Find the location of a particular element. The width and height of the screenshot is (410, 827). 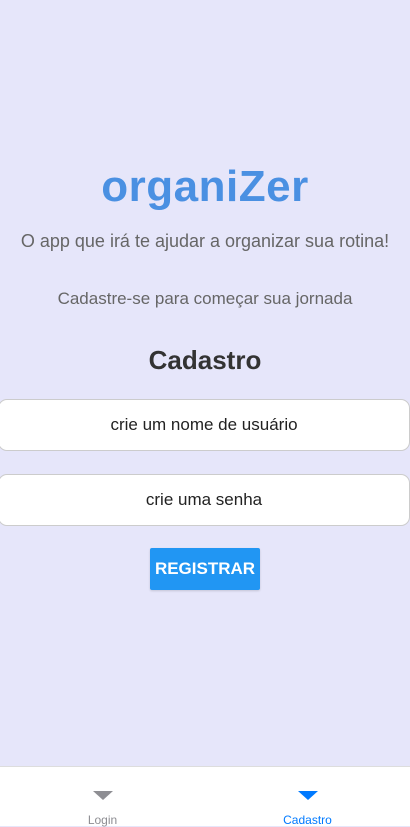

register-button: REGISTRAR is located at coordinates (205, 569).